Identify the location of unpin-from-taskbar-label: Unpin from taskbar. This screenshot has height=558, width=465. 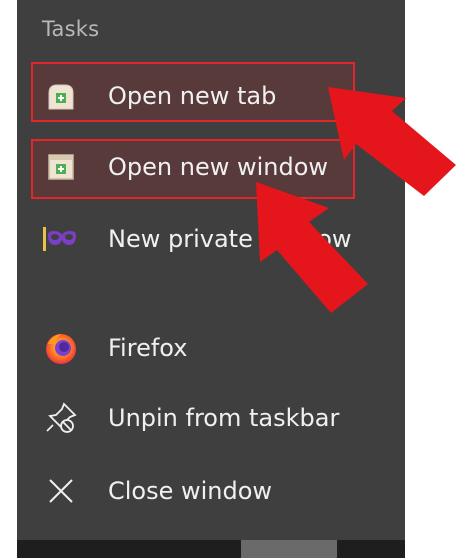
(224, 418).